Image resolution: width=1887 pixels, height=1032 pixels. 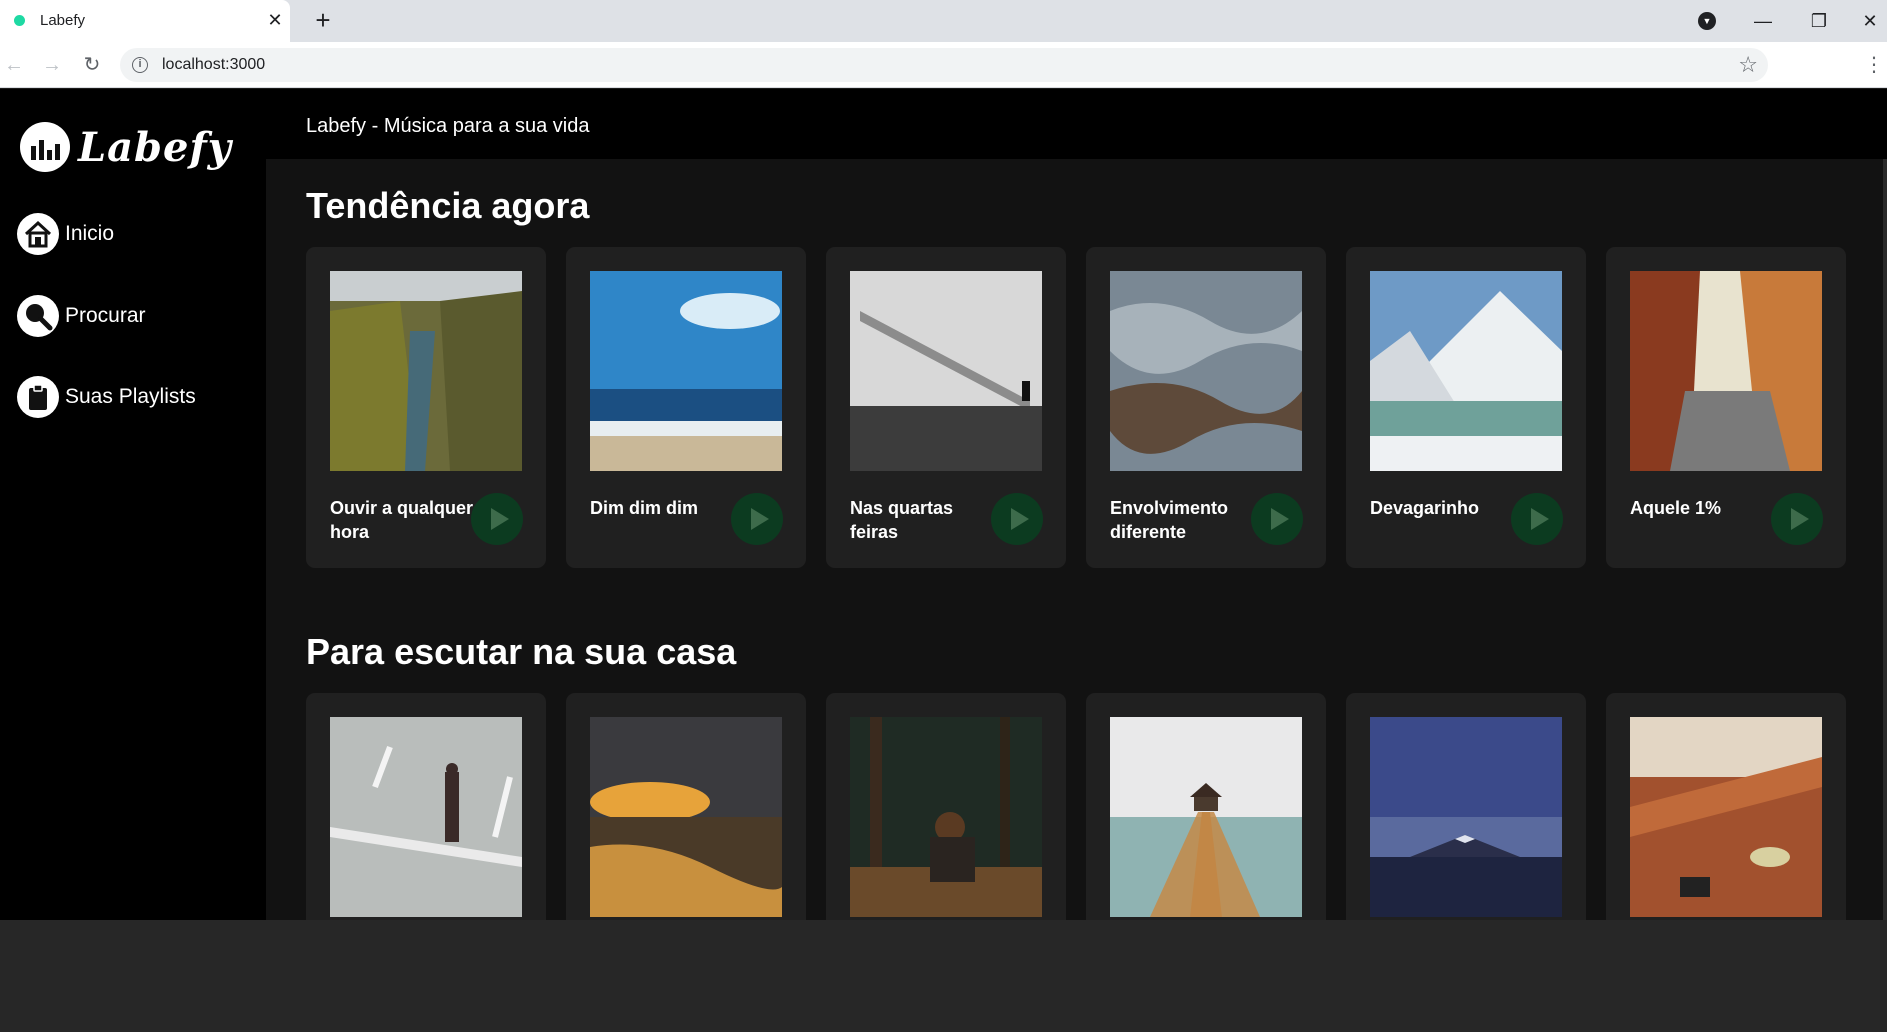 I want to click on forward-icon: →, so click(x=52, y=65).